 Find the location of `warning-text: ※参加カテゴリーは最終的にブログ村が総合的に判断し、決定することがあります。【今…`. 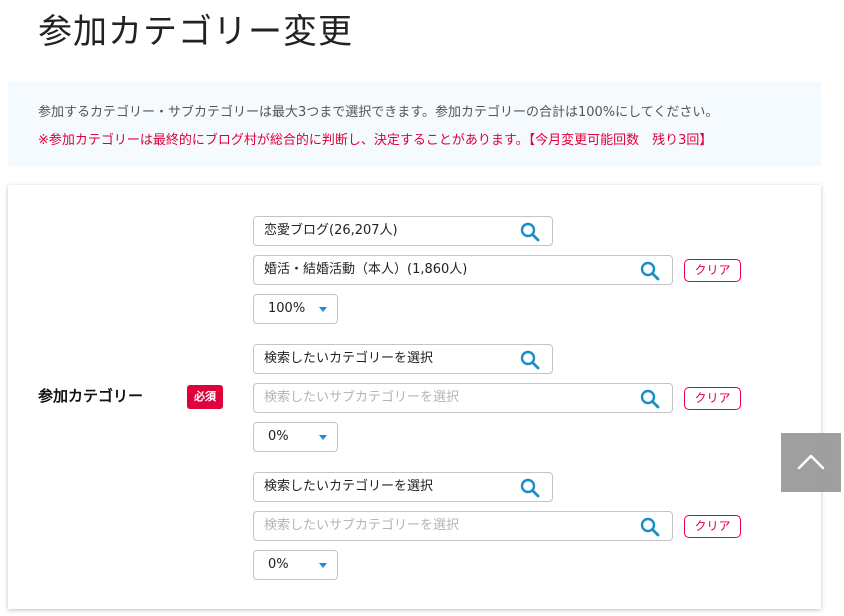

warning-text: ※参加カテゴリーは最終的にブログ村が総合的に判断し、決定することがあります。【今… is located at coordinates (375, 140).